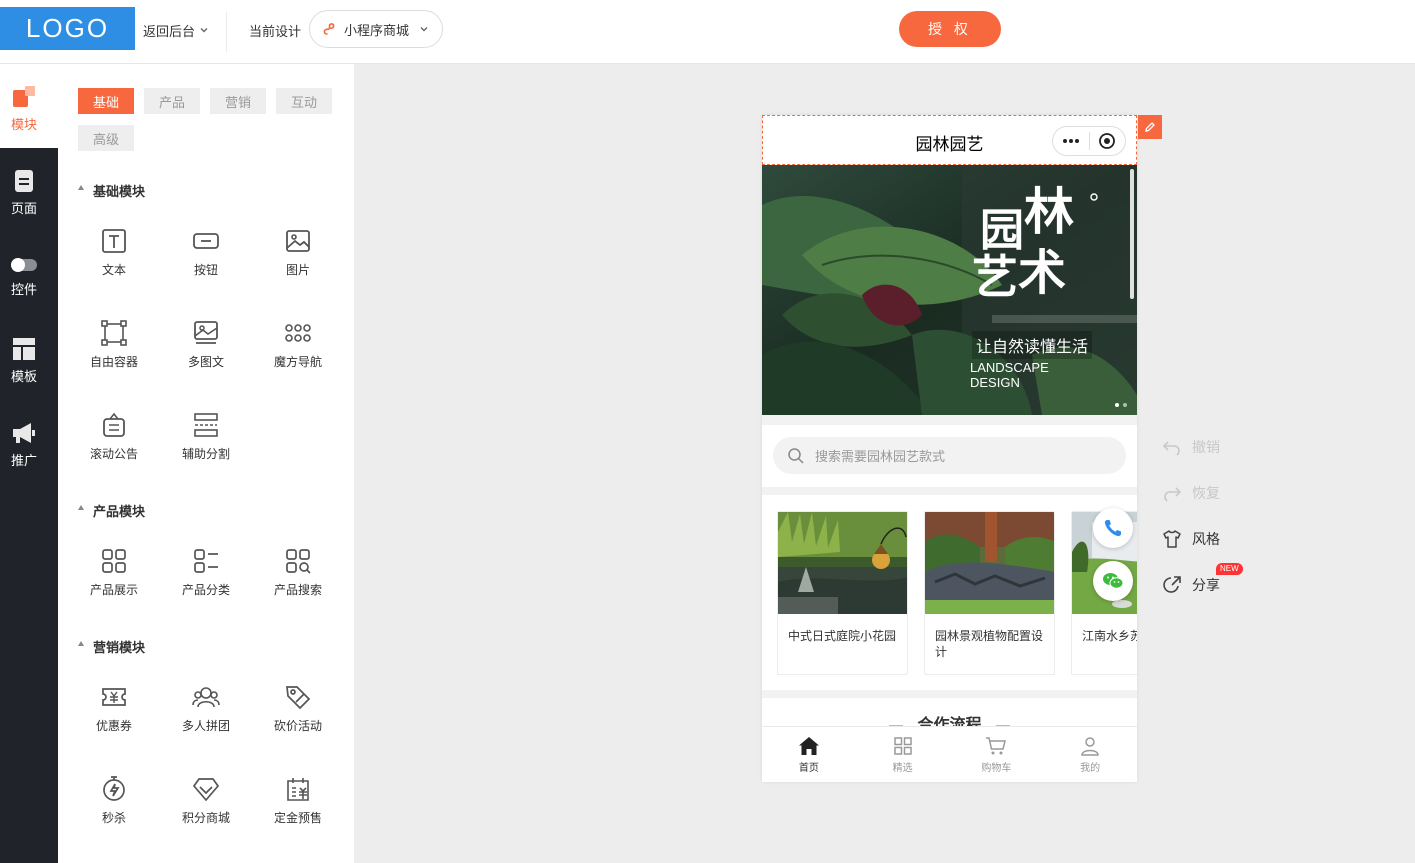  What do you see at coordinates (1121, 405) in the screenshot?
I see `carousel-dots` at bounding box center [1121, 405].